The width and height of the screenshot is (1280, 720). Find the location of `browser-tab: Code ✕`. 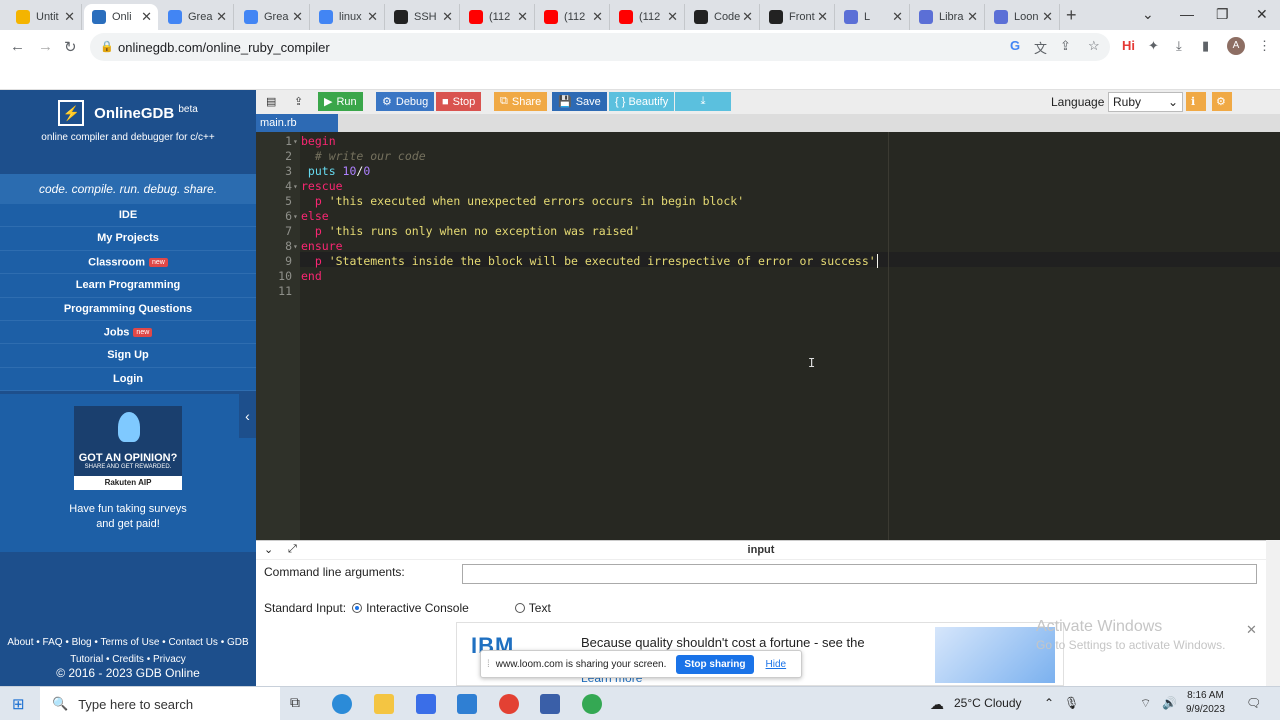

browser-tab: Code ✕ is located at coordinates (723, 17).